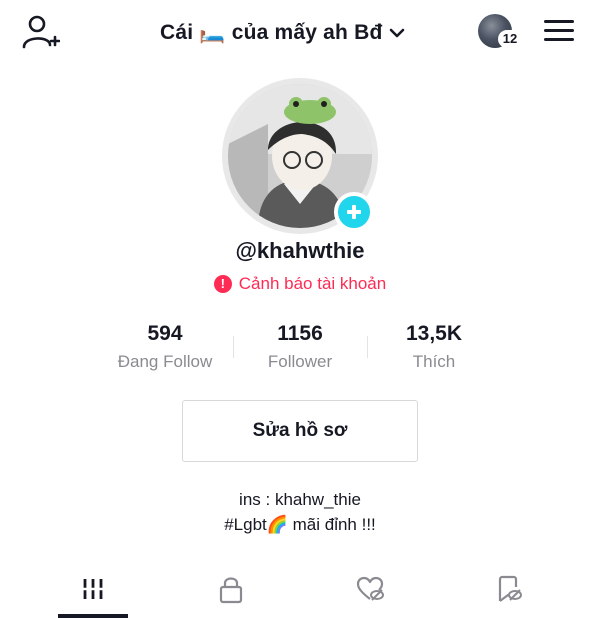 This screenshot has height=618, width=600. Describe the element at coordinates (165, 347) in the screenshot. I see `stat-following: 594 Đang Follow` at that location.